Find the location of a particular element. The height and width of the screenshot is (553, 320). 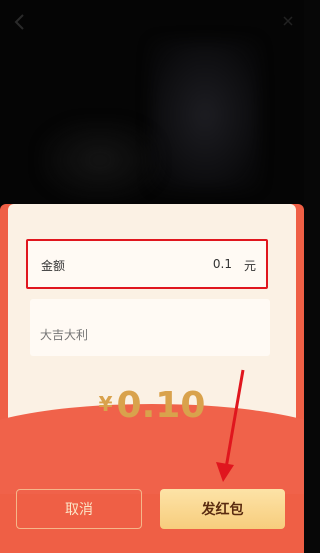

amount-field: 金额 0.1 元 is located at coordinates (147, 264).